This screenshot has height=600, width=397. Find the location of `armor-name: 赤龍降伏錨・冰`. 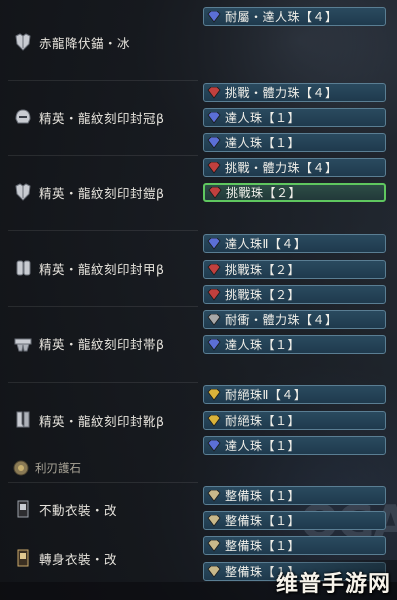

armor-name: 赤龍降伏錨・冰 is located at coordinates (85, 43).